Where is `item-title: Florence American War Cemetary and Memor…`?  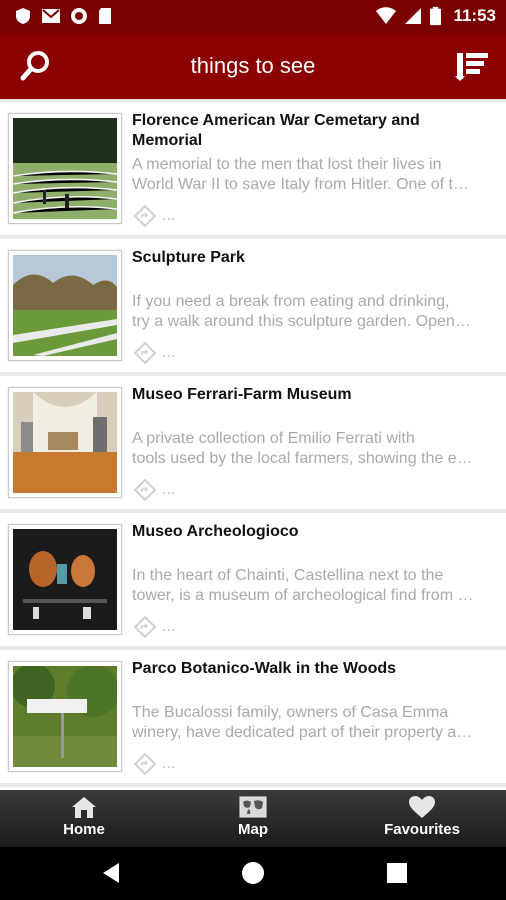 item-title: Florence American War Cemetary and Memor… is located at coordinates (276, 130).